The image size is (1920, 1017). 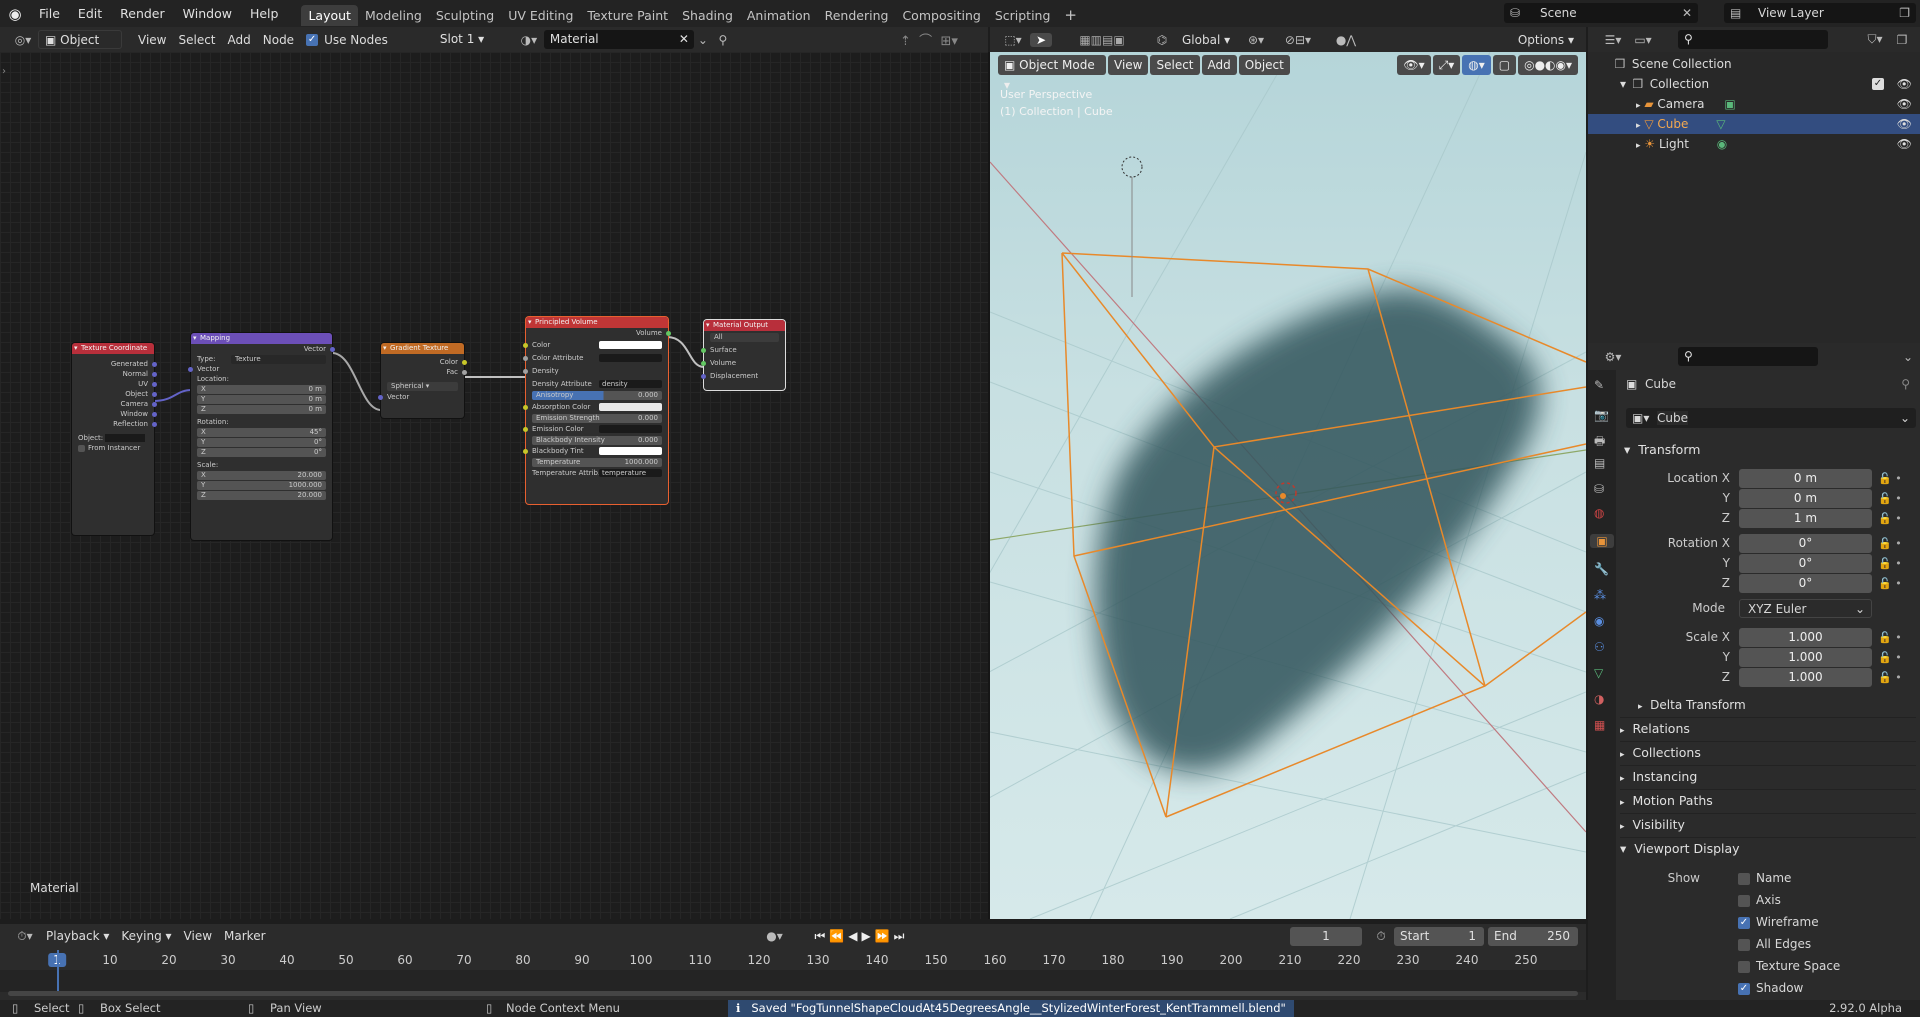 What do you see at coordinates (1476, 65) in the screenshot?
I see `overlays-icon: ◍▾` at bounding box center [1476, 65].